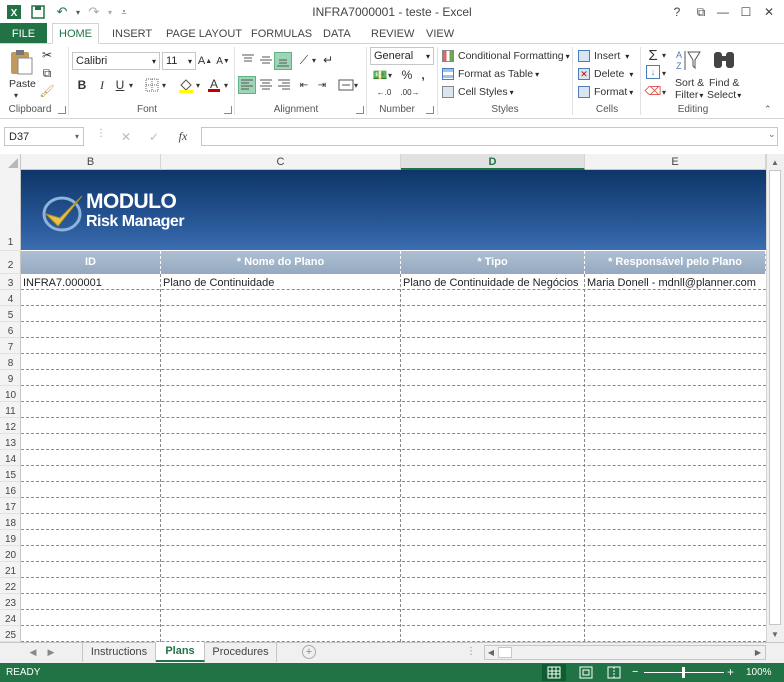 The image size is (784, 682). Describe the element at coordinates (223, 61) in the screenshot. I see `decrease-font-size-icon: A ▼` at that location.